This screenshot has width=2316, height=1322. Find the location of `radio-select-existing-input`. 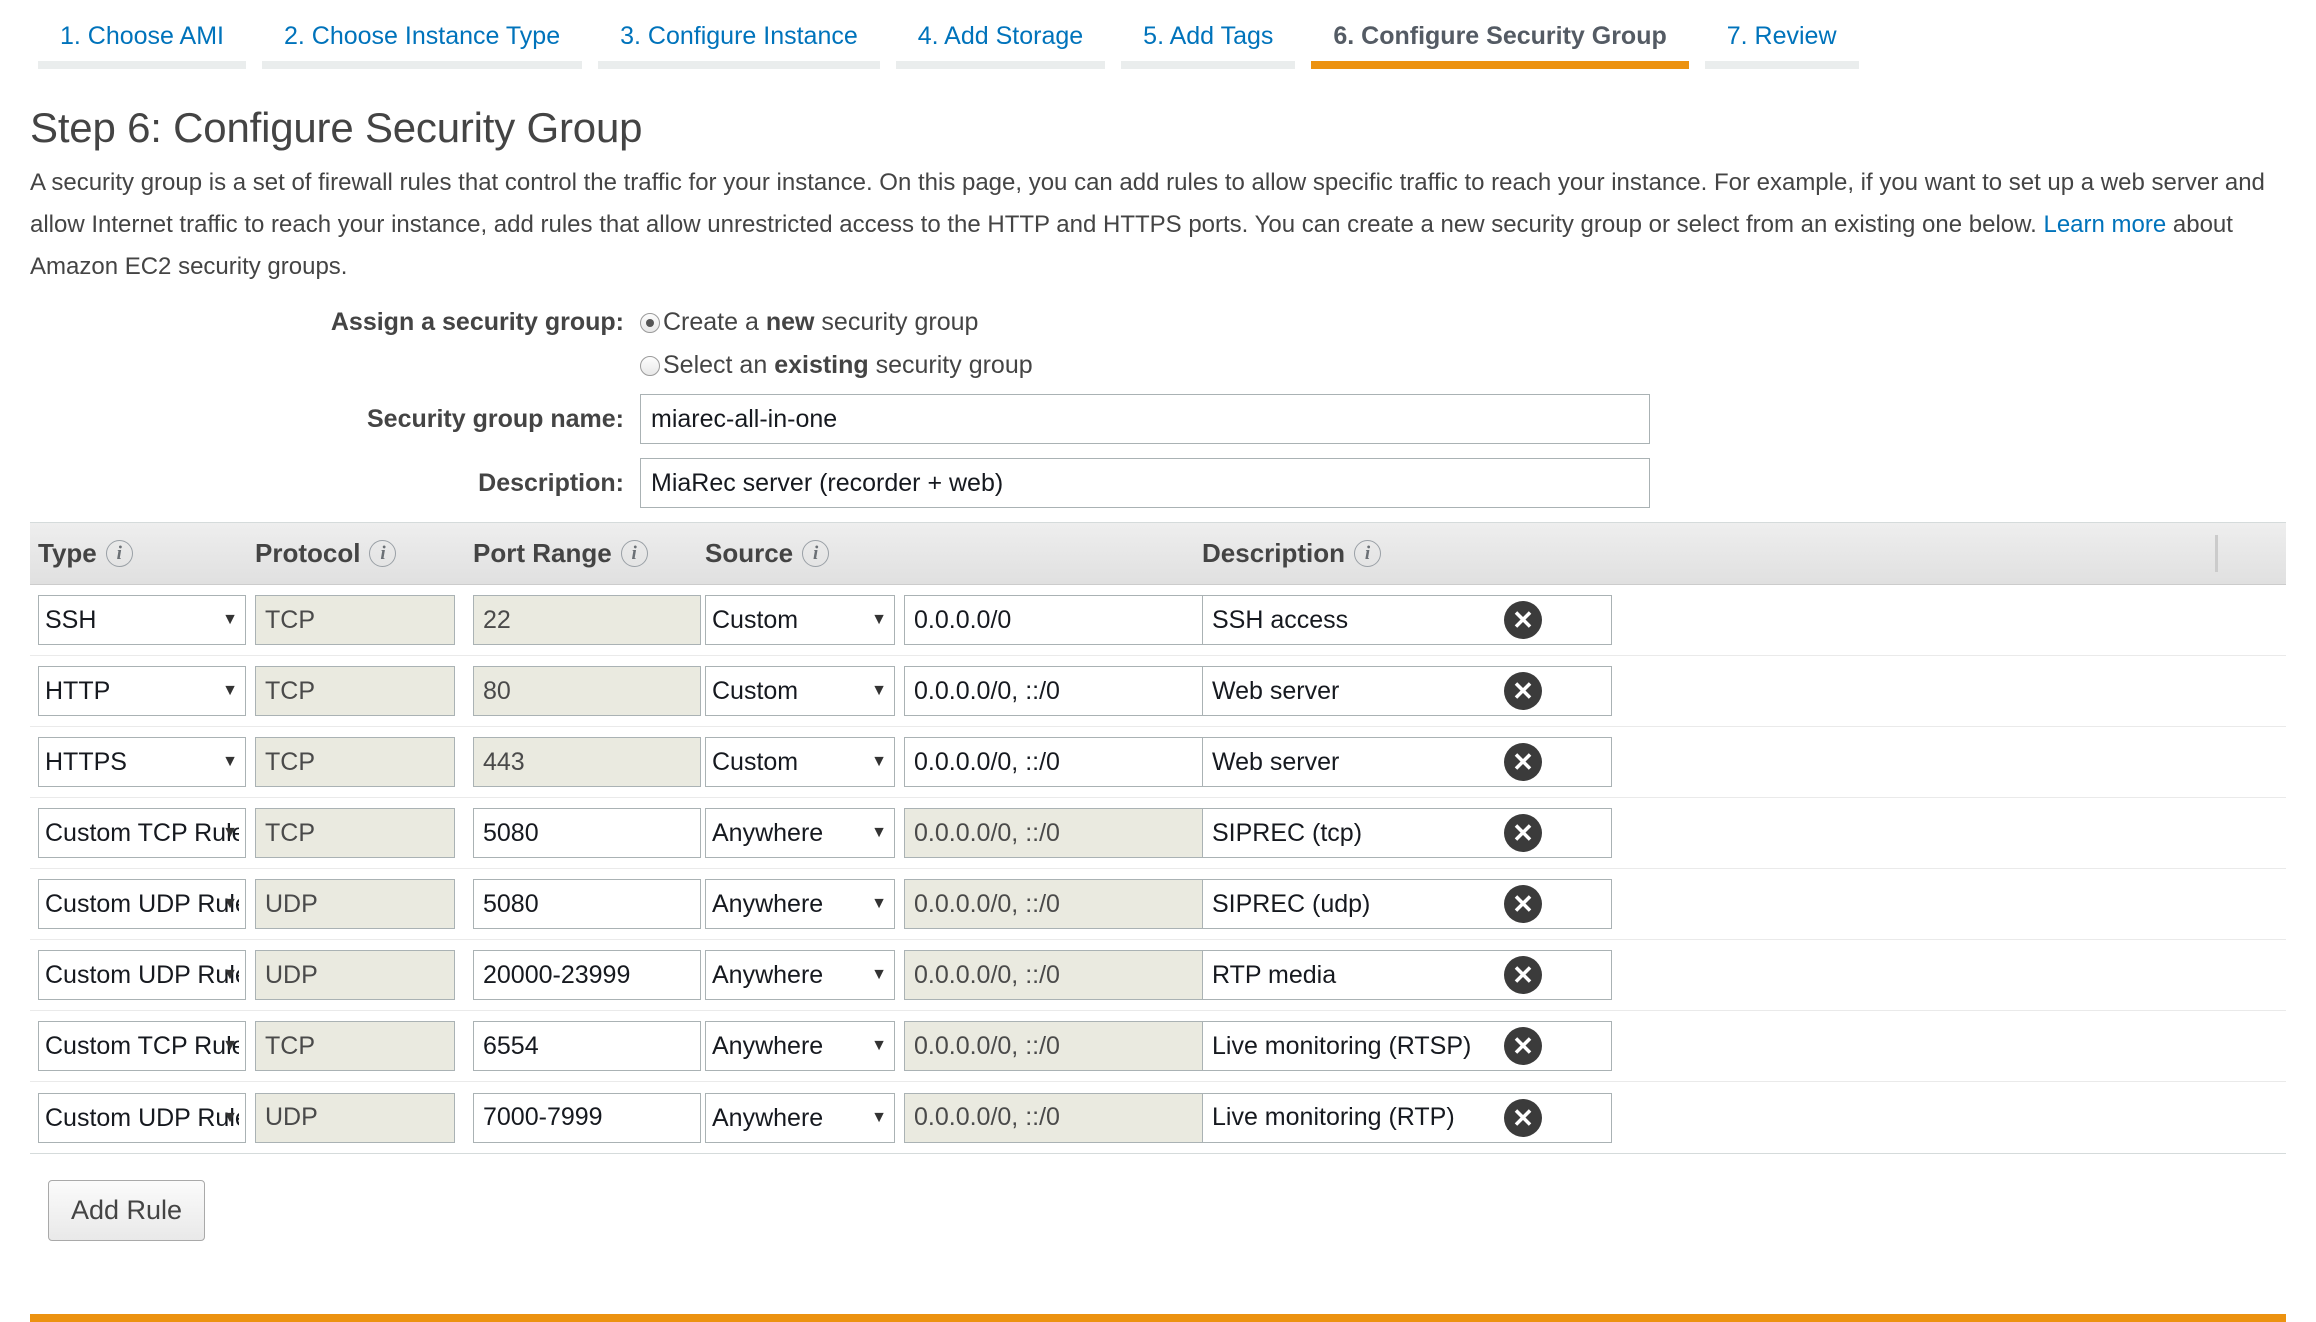

radio-select-existing-input is located at coordinates (650, 365).